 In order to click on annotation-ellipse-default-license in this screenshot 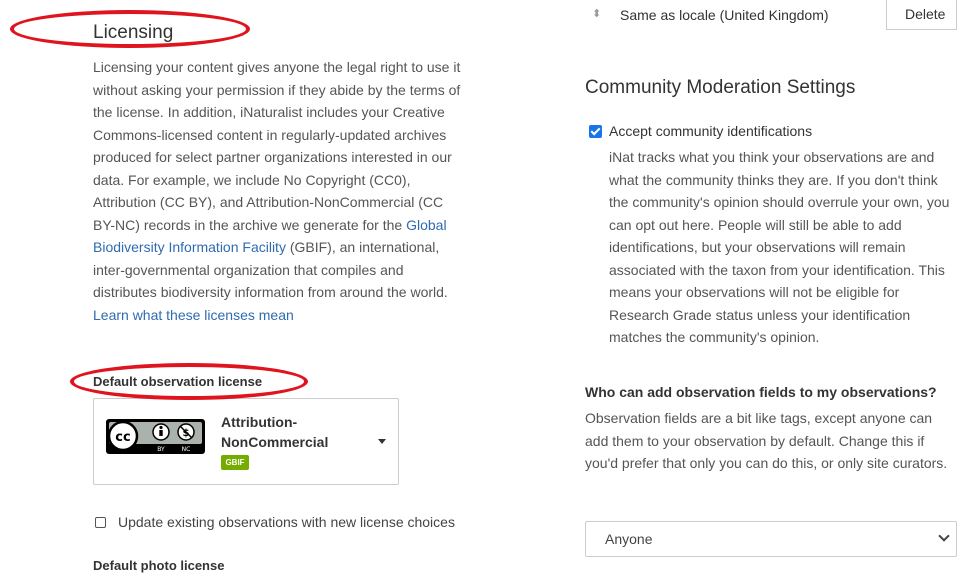, I will do `click(189, 381)`.